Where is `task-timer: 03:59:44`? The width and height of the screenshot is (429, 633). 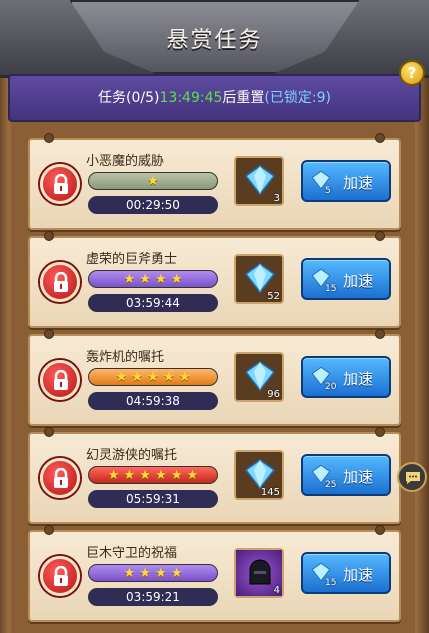 task-timer: 03:59:44 is located at coordinates (153, 303).